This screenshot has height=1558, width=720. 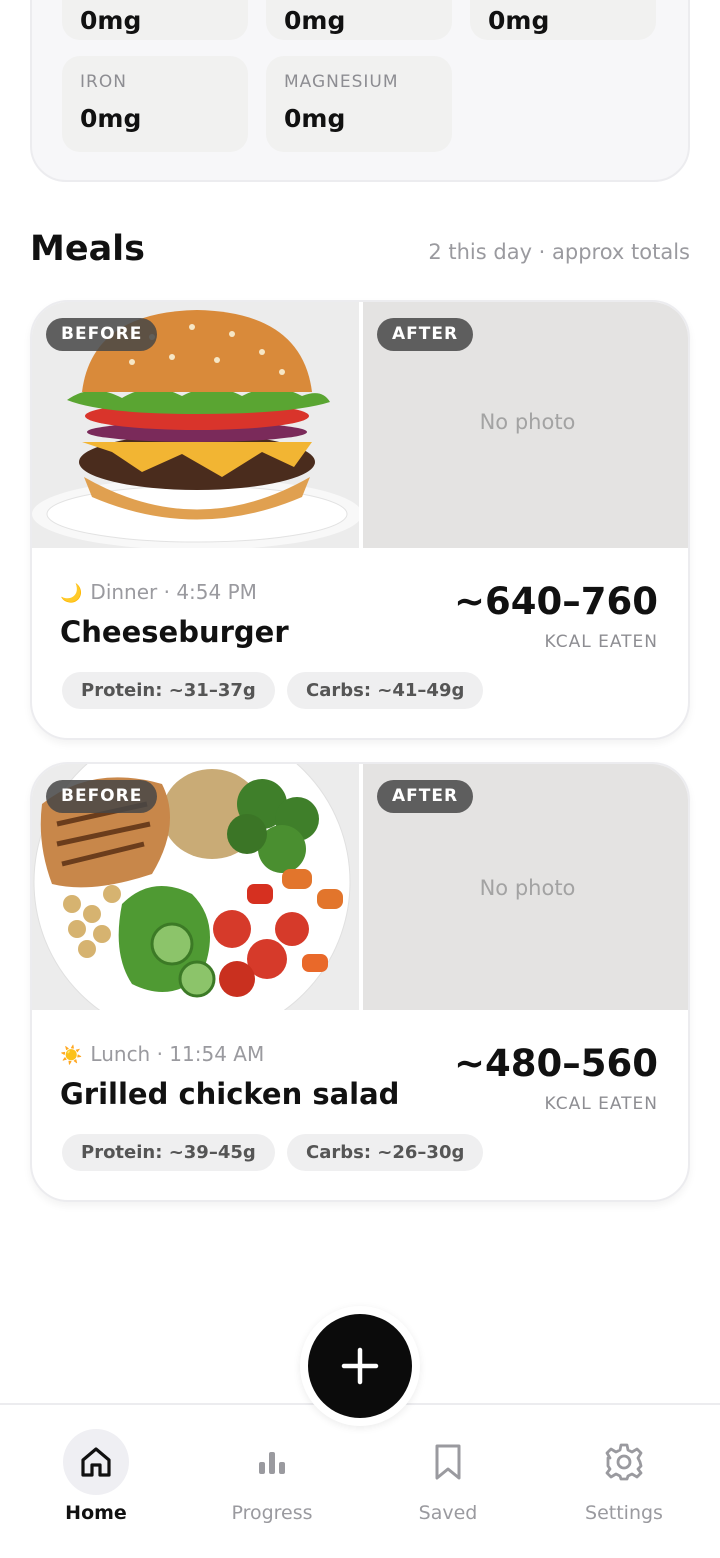 What do you see at coordinates (341, 82) in the screenshot?
I see `mineral-label: MAGNESIUM` at bounding box center [341, 82].